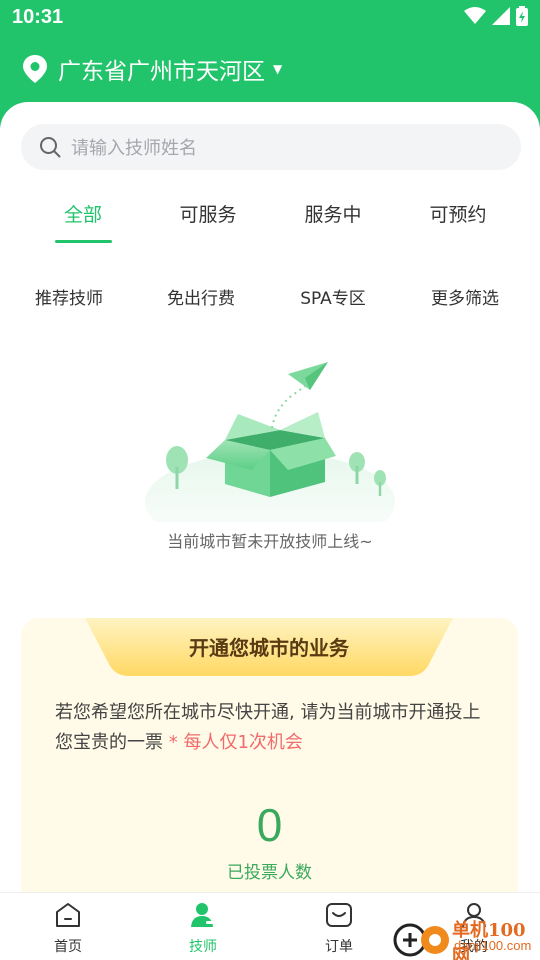 Image resolution: width=540 pixels, height=960 pixels. Describe the element at coordinates (161, 72) in the screenshot. I see `location-label: 广东省广州市天河区` at that location.